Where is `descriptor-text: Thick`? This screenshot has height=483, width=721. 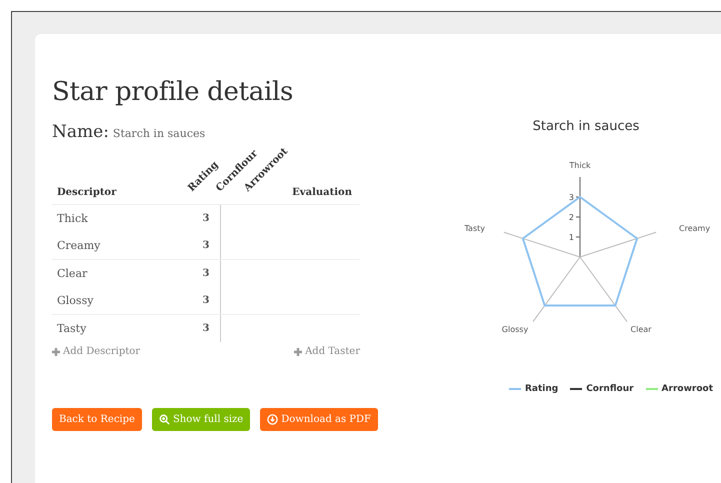 descriptor-text: Thick is located at coordinates (72, 218).